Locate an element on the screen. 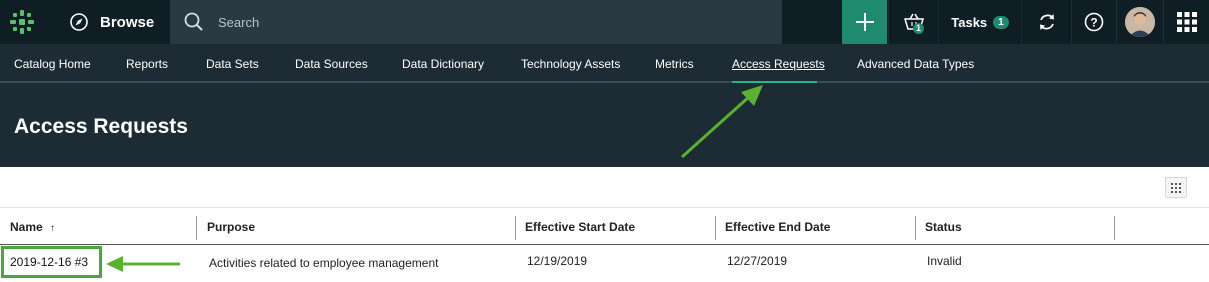 Image resolution: width=1209 pixels, height=282 pixels. grid-icon is located at coordinates (1176, 187).